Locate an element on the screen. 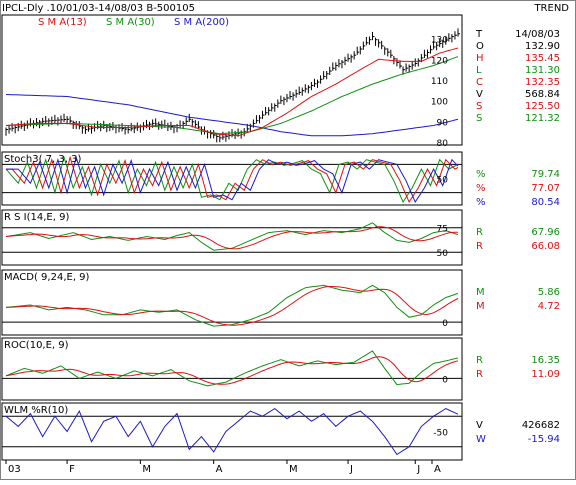 Image resolution: width=576 pixels, height=485 pixels. price-tick-label-2: 100 is located at coordinates (439, 103).